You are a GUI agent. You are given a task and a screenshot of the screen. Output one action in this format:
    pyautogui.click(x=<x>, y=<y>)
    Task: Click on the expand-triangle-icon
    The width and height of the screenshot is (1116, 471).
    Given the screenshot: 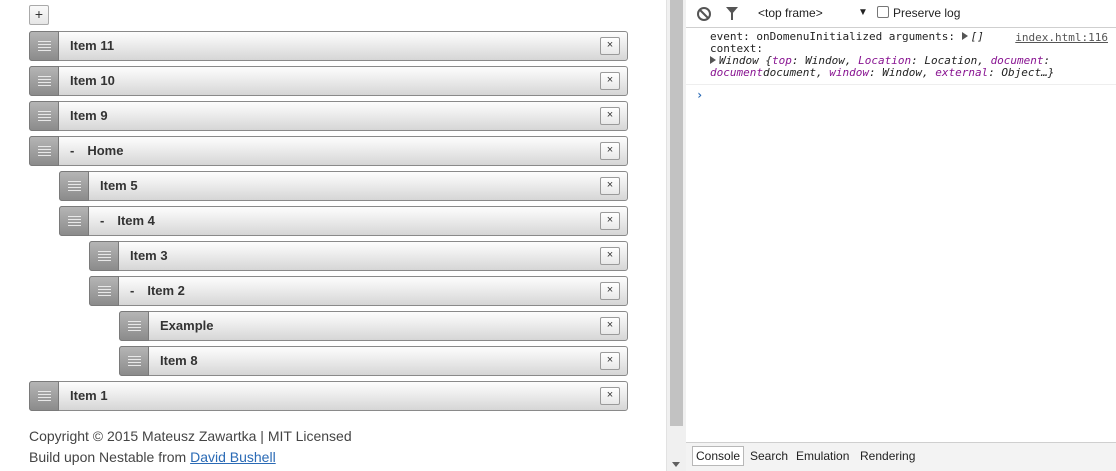 What is the action you would take?
    pyautogui.click(x=964, y=36)
    